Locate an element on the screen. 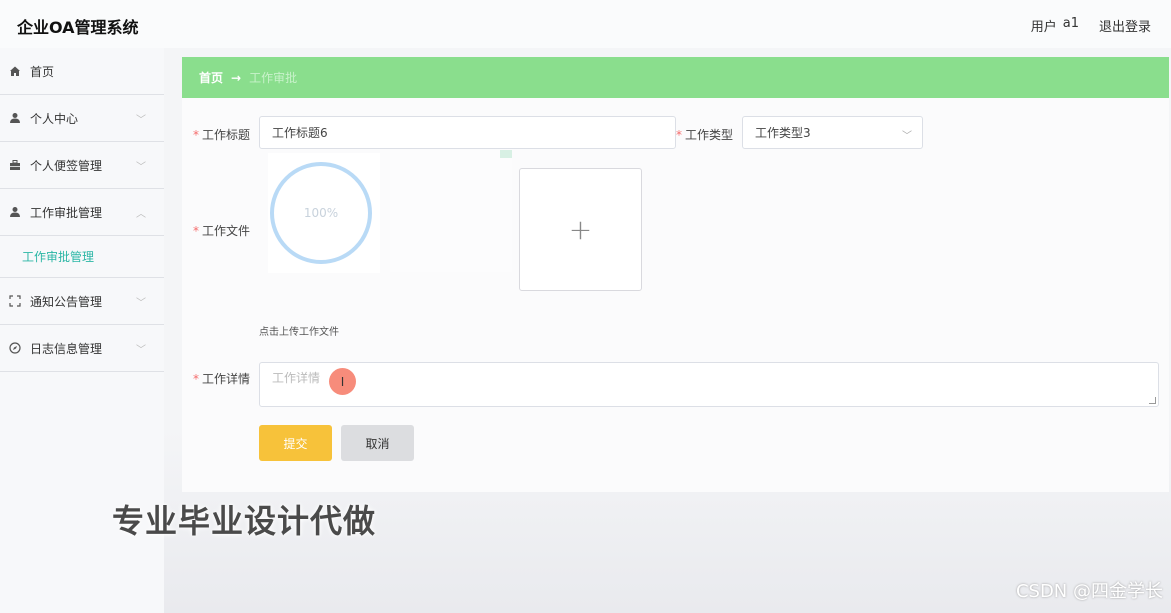  header-user-area: 用户 a1 退出登录 is located at coordinates (1091, 25).